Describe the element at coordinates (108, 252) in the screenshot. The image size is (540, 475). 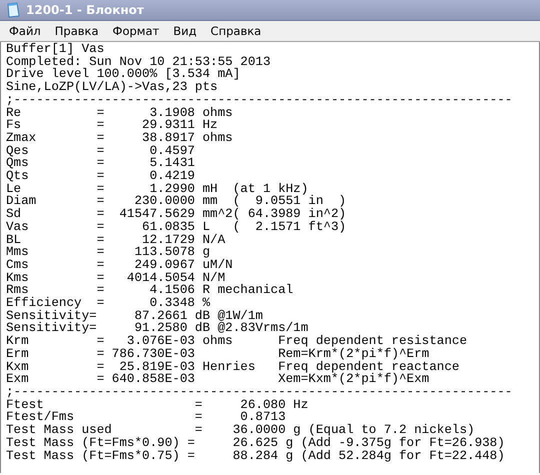
I see `text-line: Mms = 113.5078 g` at that location.